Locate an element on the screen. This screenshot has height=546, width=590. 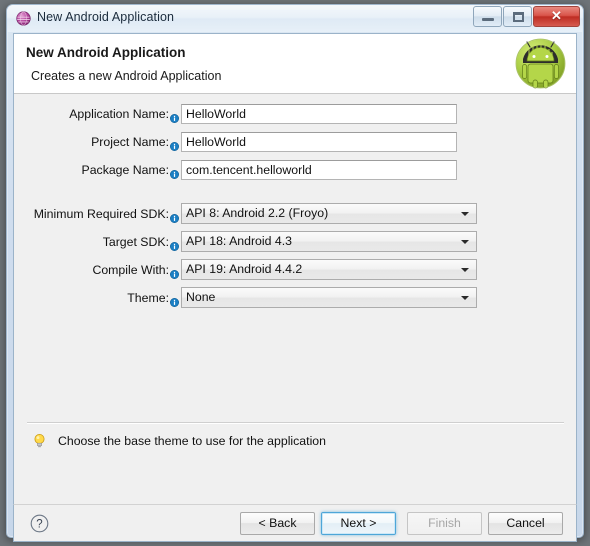
close-icon: ✕ is located at coordinates (556, 15).